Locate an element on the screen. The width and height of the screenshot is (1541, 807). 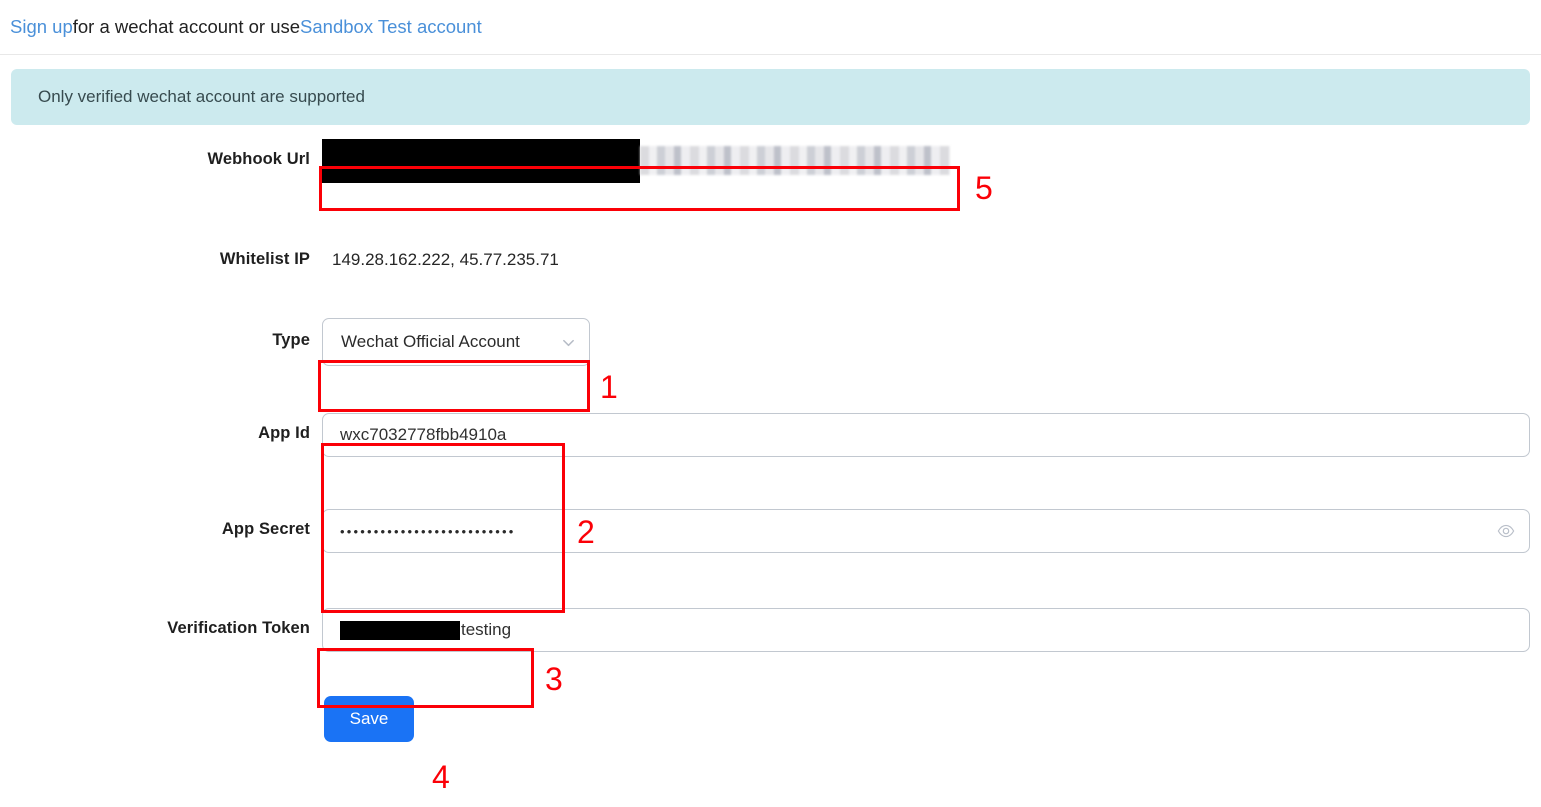
save-row: Save is located at coordinates (770, 719).